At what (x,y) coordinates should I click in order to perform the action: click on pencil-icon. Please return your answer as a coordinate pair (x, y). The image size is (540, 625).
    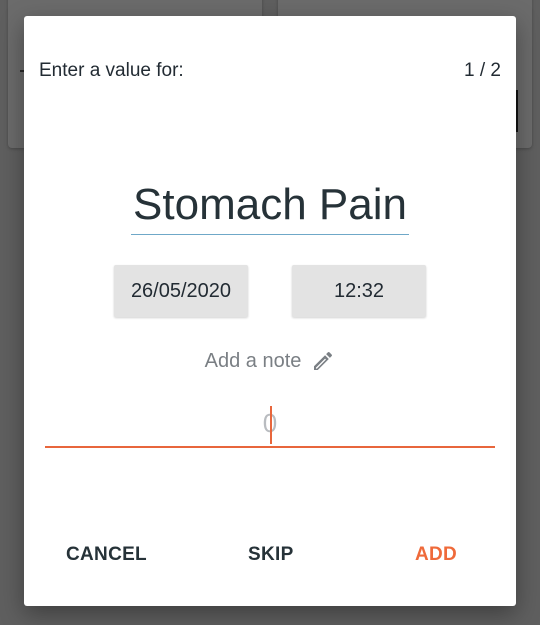
    Looking at the image, I should click on (323, 361).